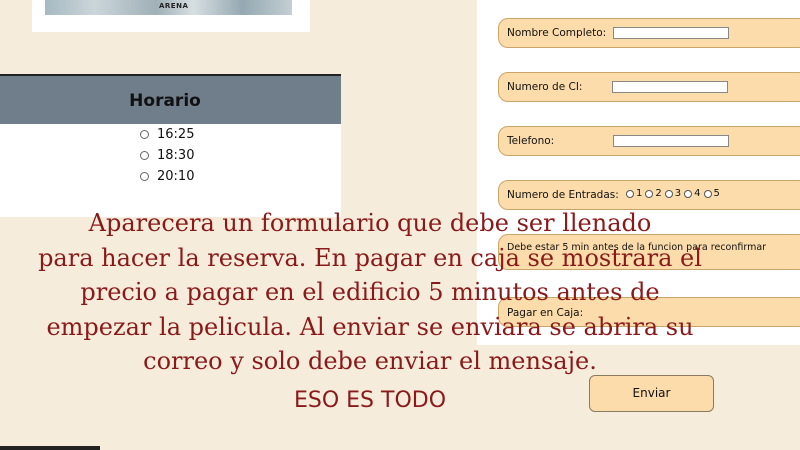 The height and width of the screenshot is (450, 800). Describe the element at coordinates (697, 193) in the screenshot. I see `ticket-option-label: 4` at that location.